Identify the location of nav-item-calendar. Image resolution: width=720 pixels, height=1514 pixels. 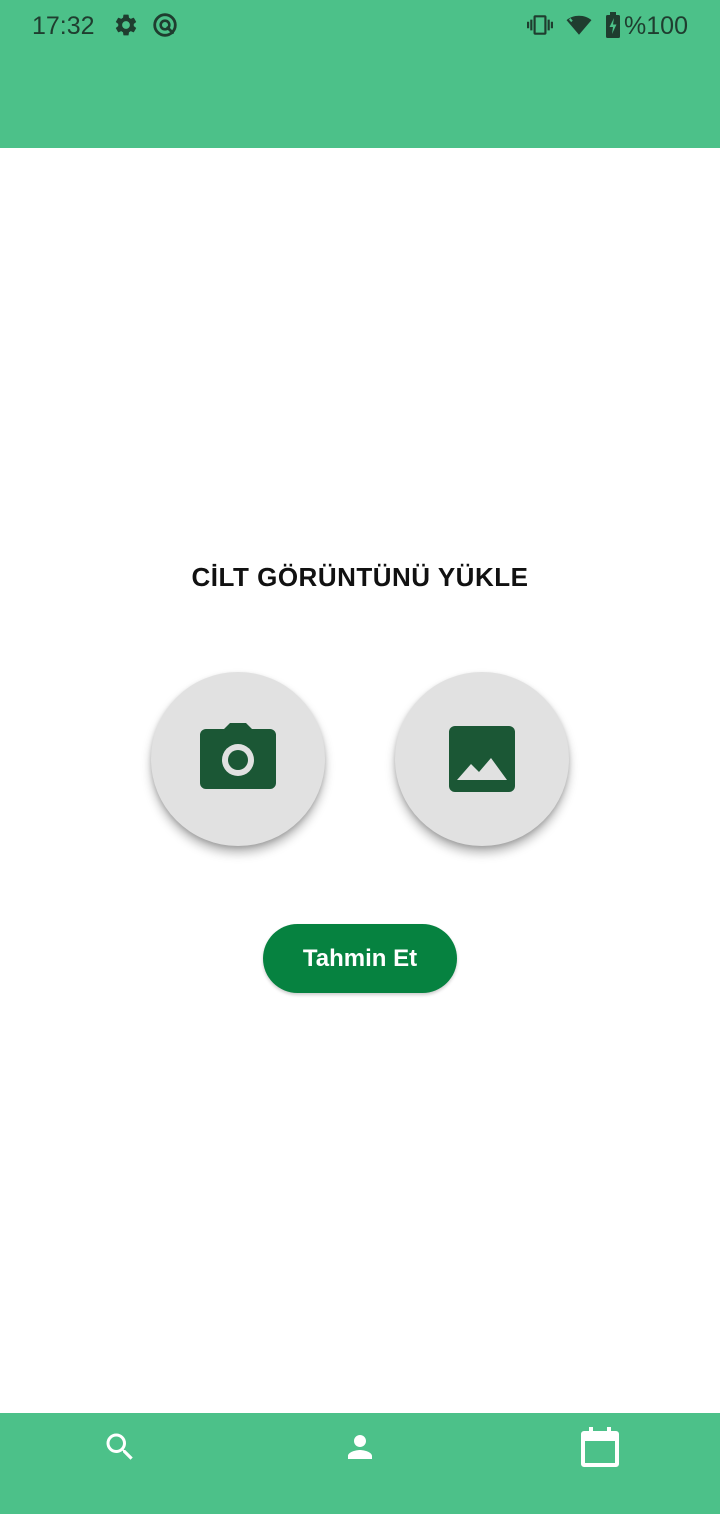
(600, 1447).